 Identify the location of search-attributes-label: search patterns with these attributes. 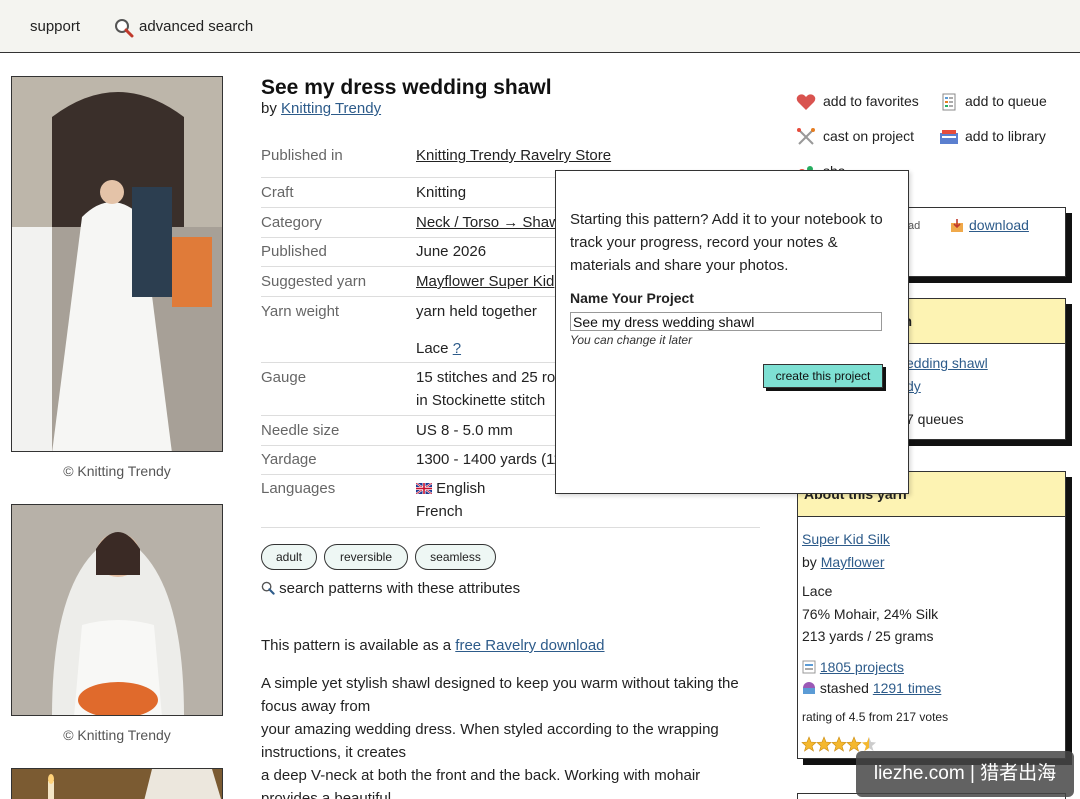
(400, 588).